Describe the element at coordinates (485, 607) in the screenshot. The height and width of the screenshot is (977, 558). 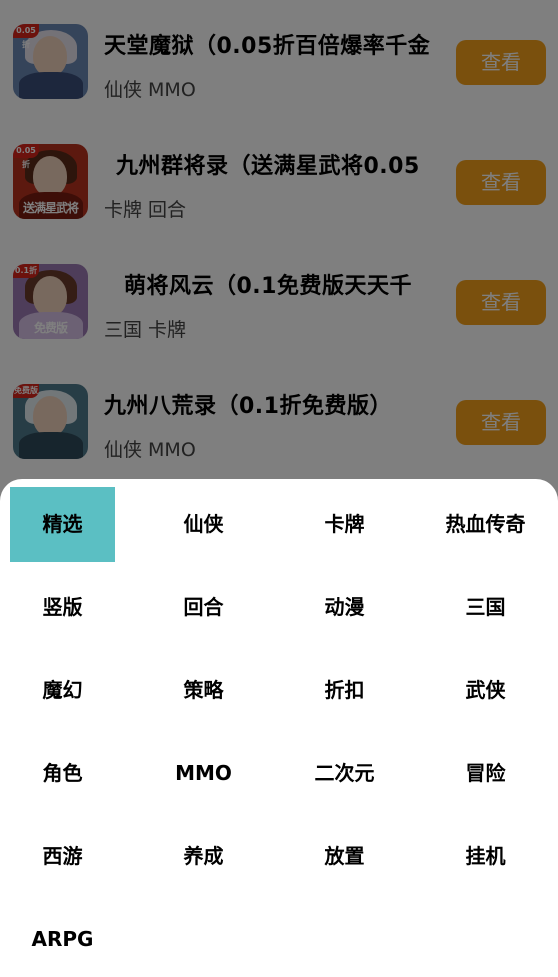
I see `category-item: 三国` at that location.